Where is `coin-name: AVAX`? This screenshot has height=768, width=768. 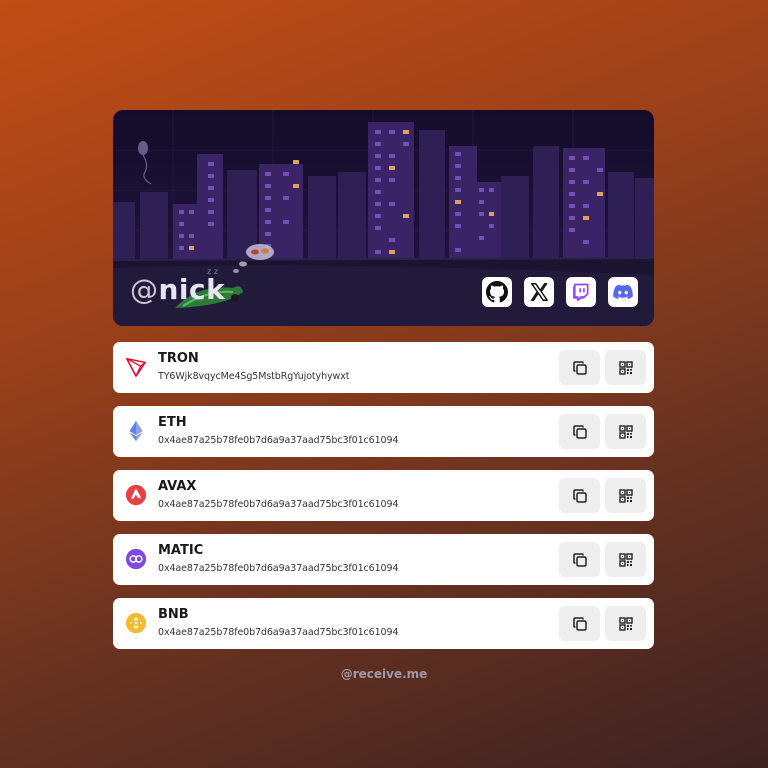 coin-name: AVAX is located at coordinates (177, 486).